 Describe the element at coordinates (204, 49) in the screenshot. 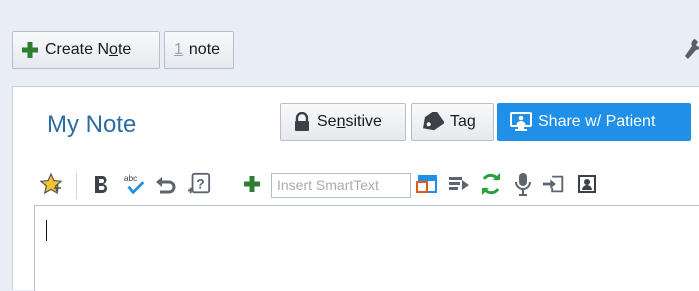

I see `note-count-label: note` at that location.